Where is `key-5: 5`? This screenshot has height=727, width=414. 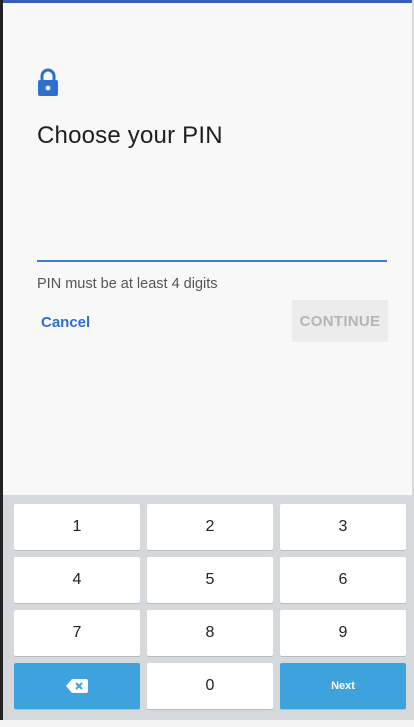 key-5: 5 is located at coordinates (210, 580).